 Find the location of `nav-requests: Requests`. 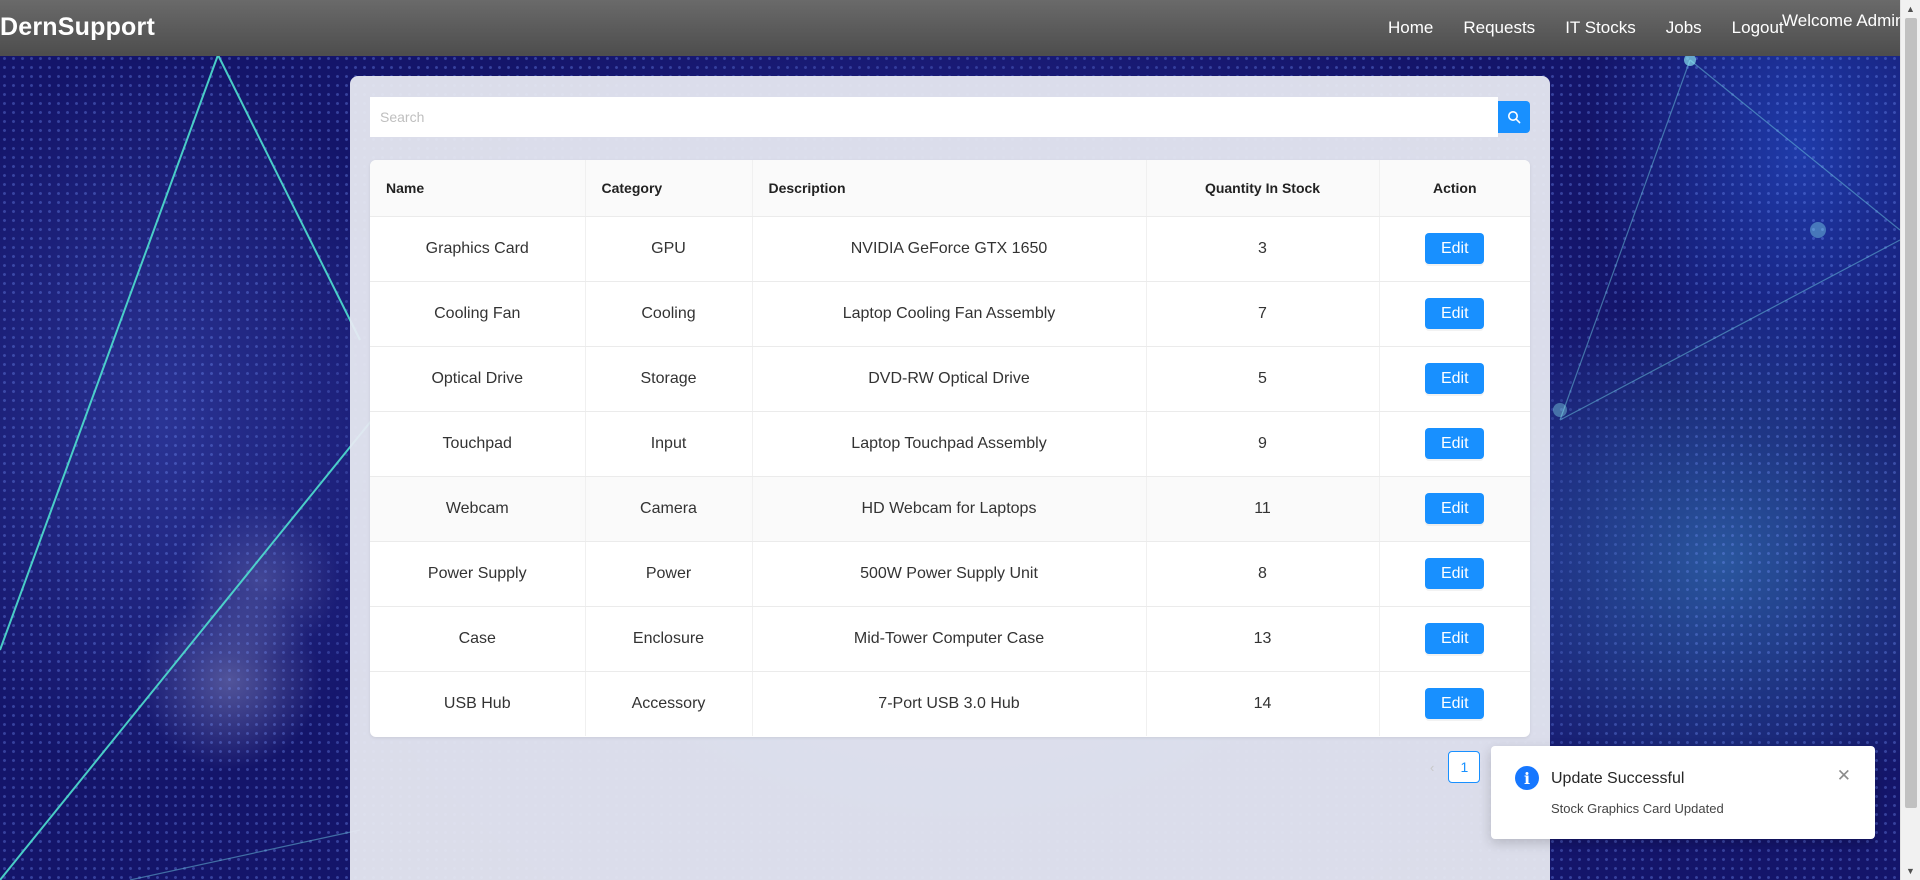

nav-requests: Requests is located at coordinates (1499, 28).